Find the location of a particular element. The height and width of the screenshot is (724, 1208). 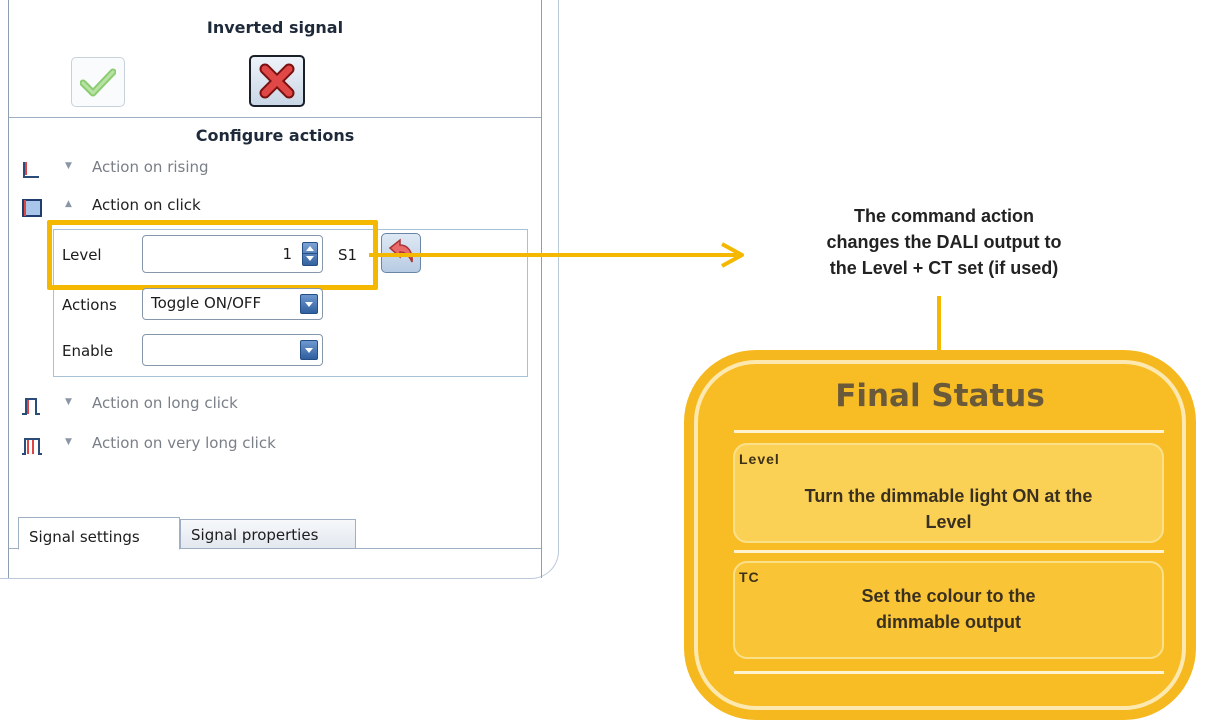

section-text-line: Set the colour to the is located at coordinates (948, 596).